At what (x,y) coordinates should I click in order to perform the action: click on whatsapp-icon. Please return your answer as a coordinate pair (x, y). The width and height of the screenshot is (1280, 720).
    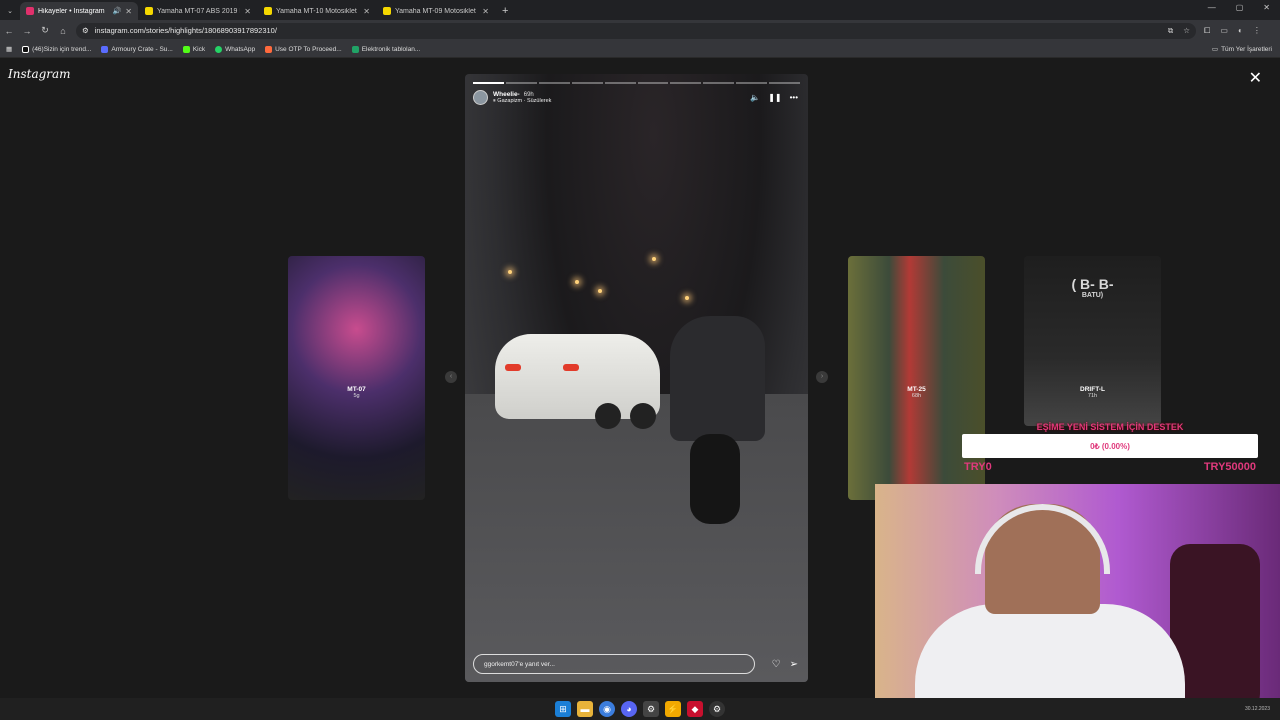
    Looking at the image, I should click on (219, 49).